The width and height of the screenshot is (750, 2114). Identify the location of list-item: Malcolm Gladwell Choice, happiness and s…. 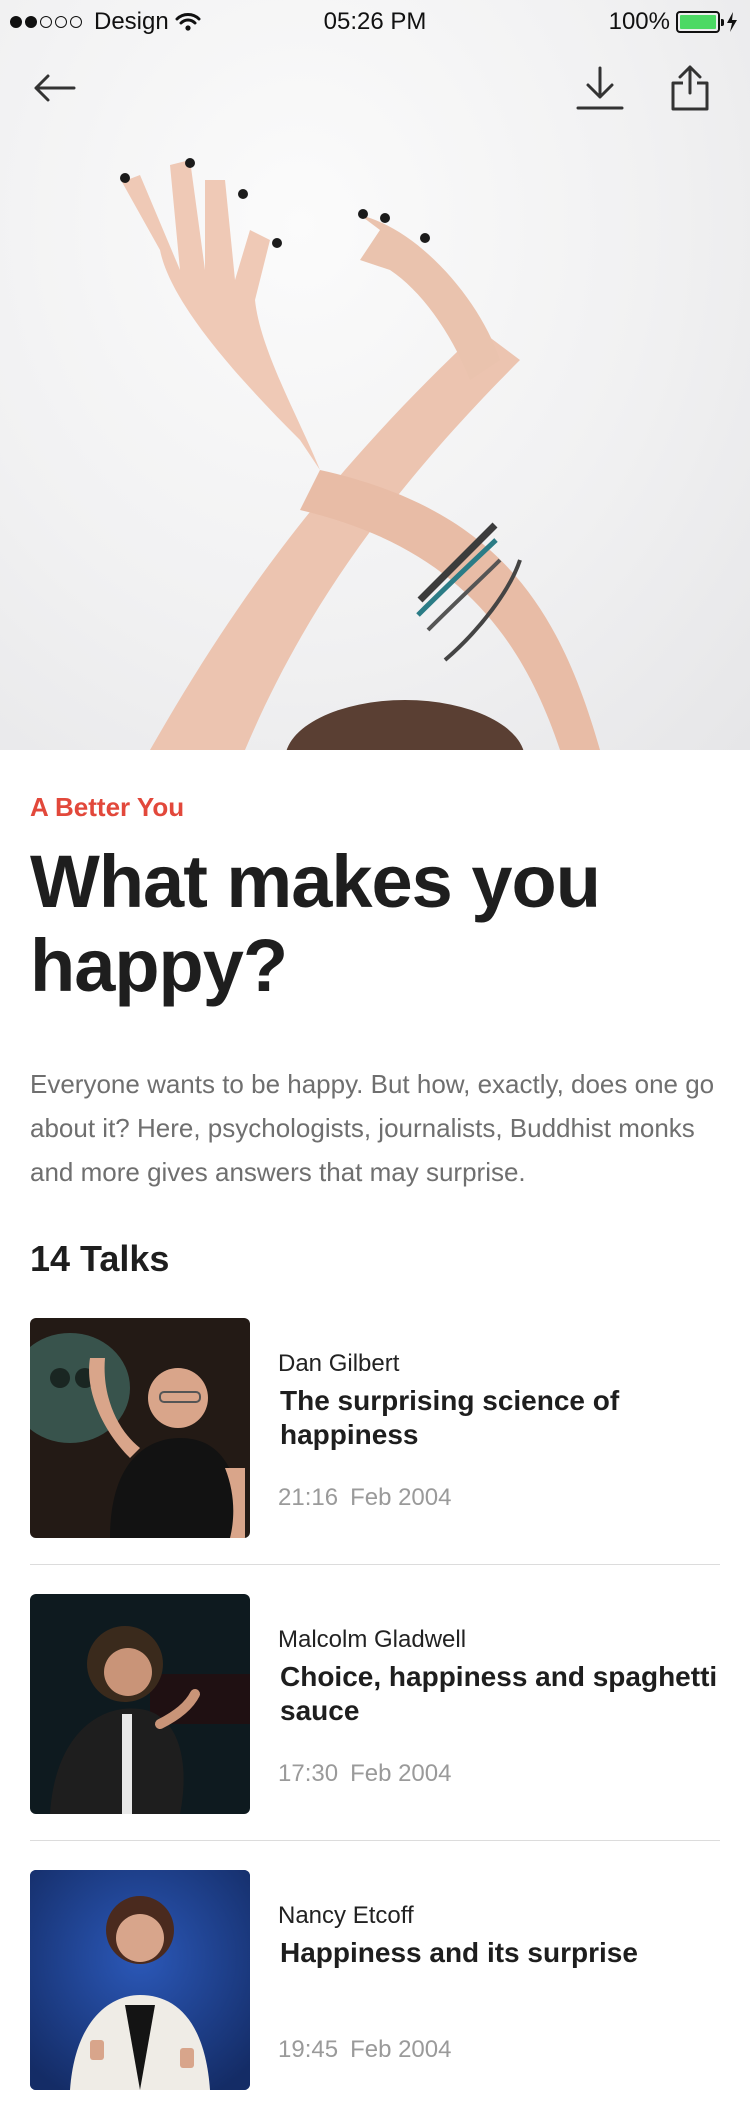
(375, 1732).